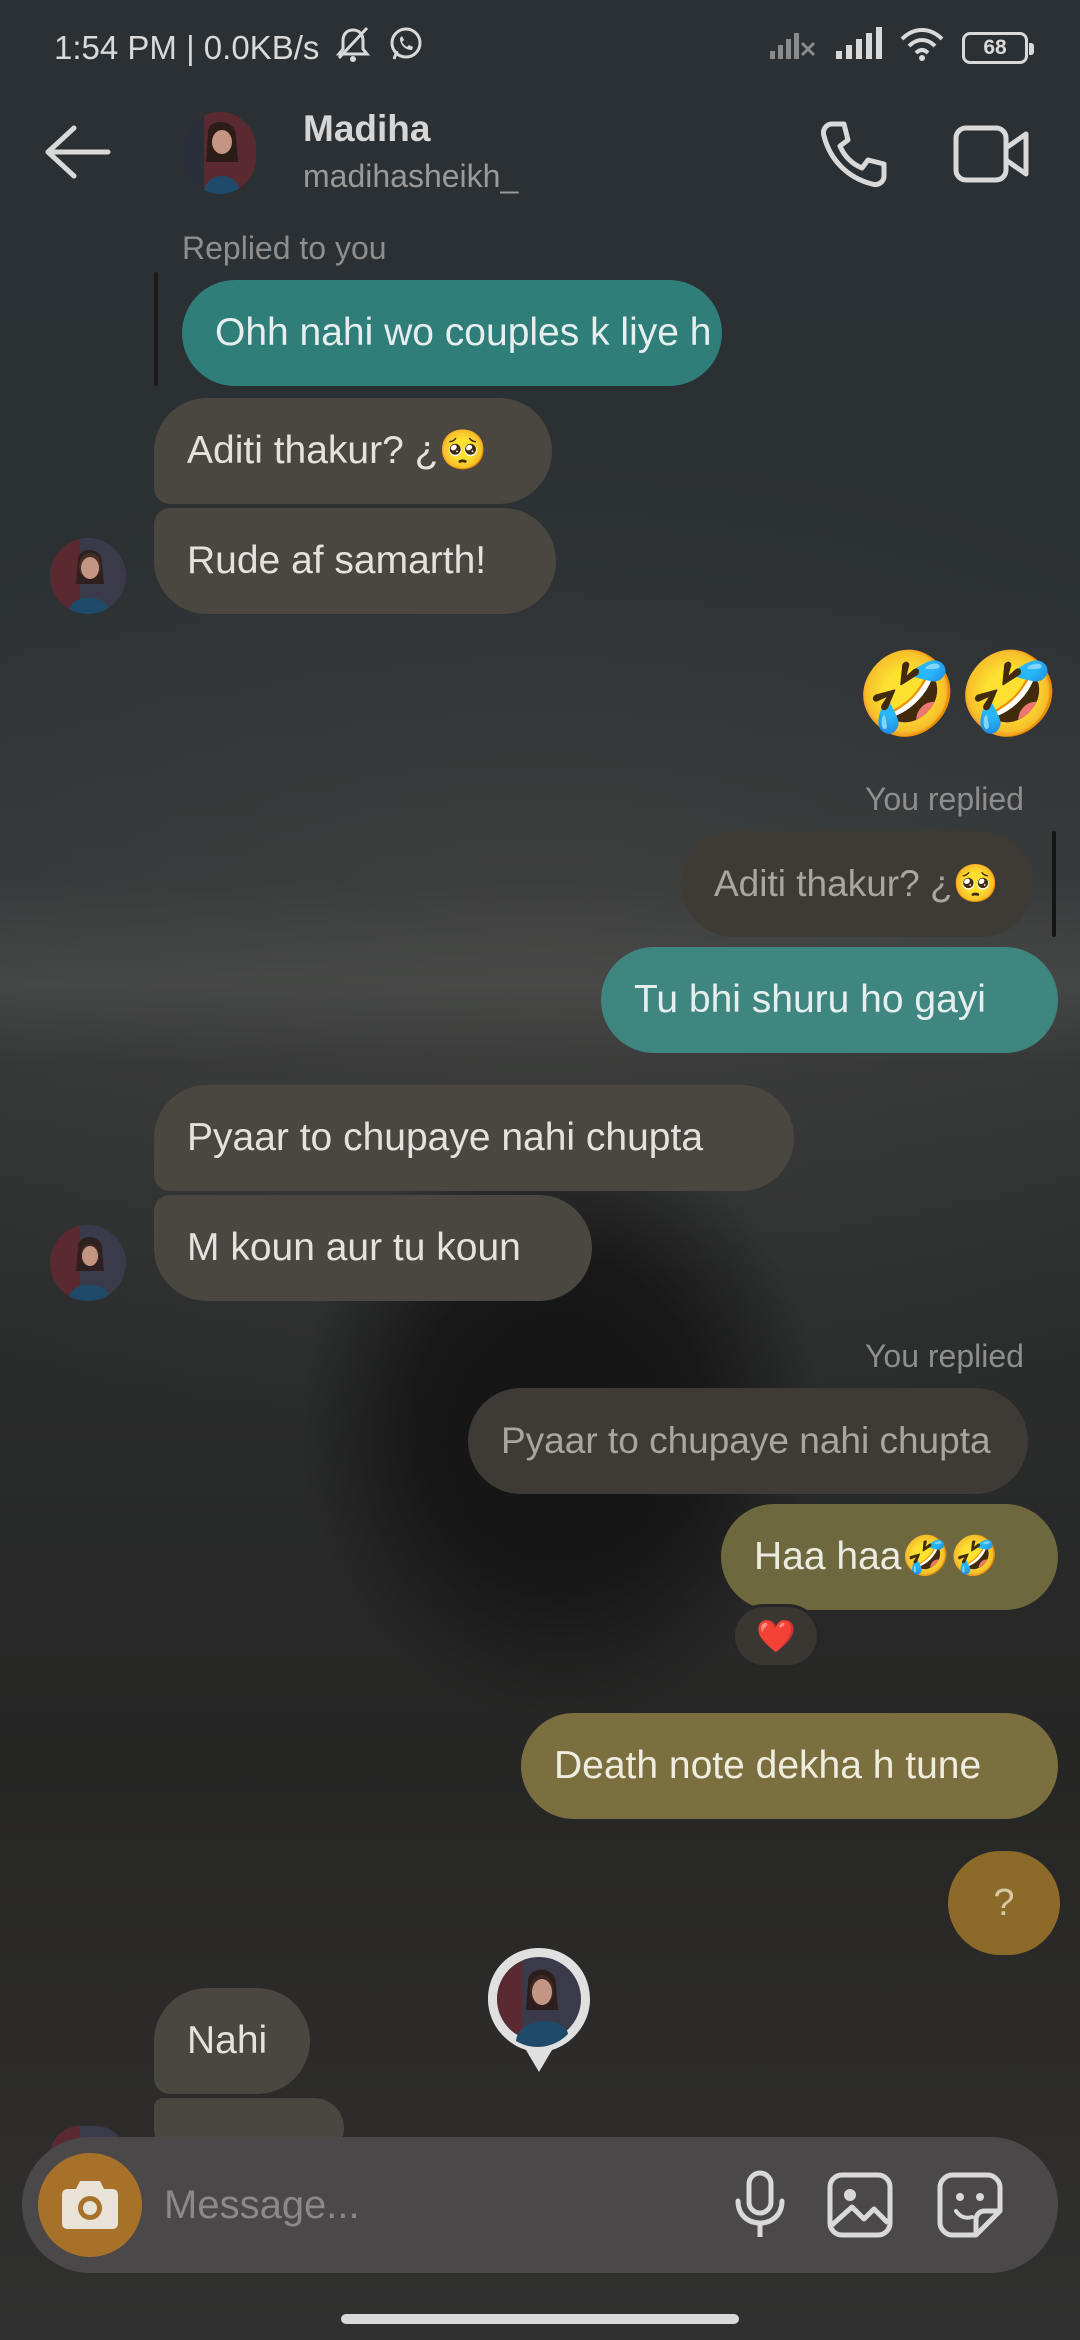 The width and height of the screenshot is (1080, 2340). I want to click on message-bubble: Pyaar to chupaye nahi chupta, so click(474, 1138).